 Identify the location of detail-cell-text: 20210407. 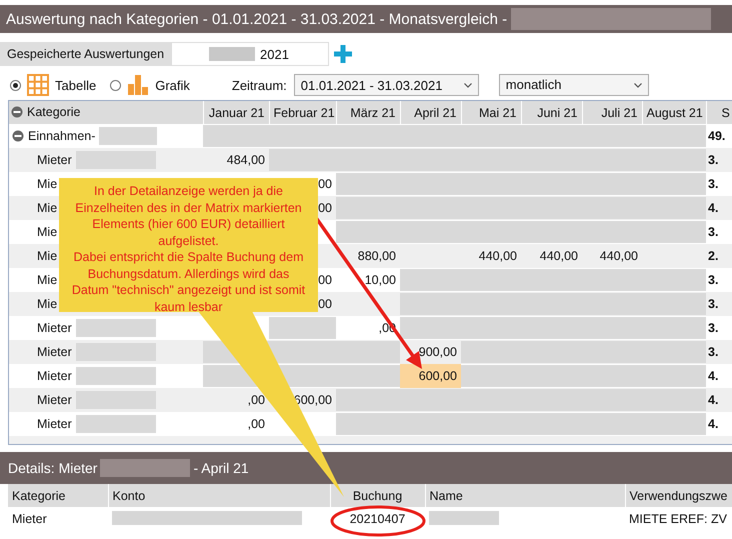
(378, 519).